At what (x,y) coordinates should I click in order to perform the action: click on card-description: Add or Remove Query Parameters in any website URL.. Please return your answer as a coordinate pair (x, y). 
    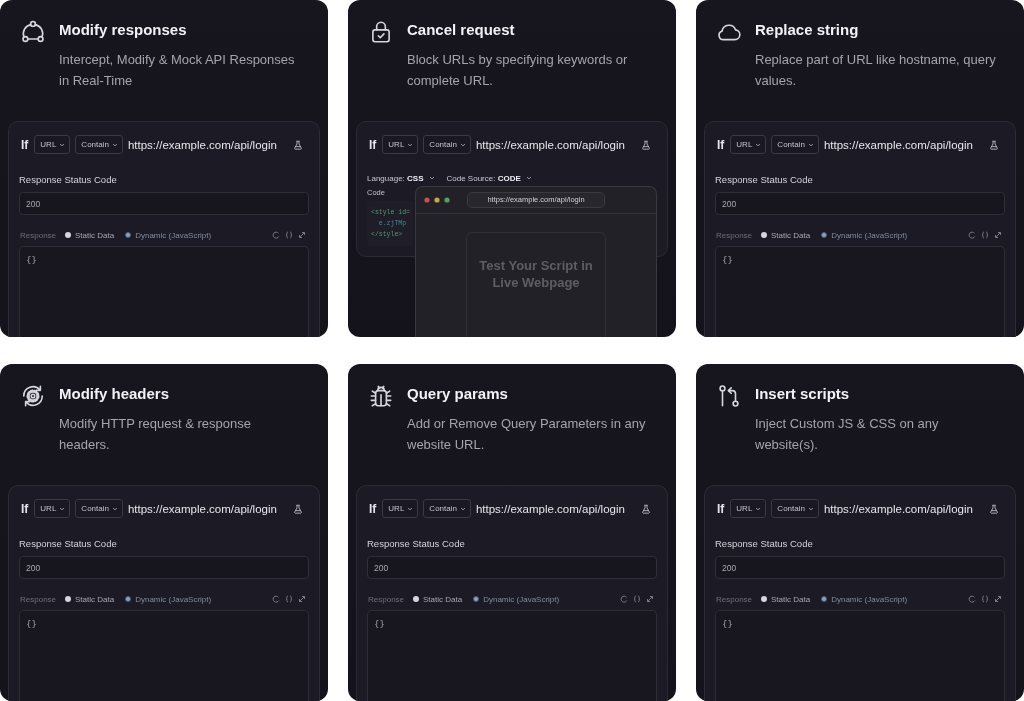
    Looking at the image, I should click on (527, 434).